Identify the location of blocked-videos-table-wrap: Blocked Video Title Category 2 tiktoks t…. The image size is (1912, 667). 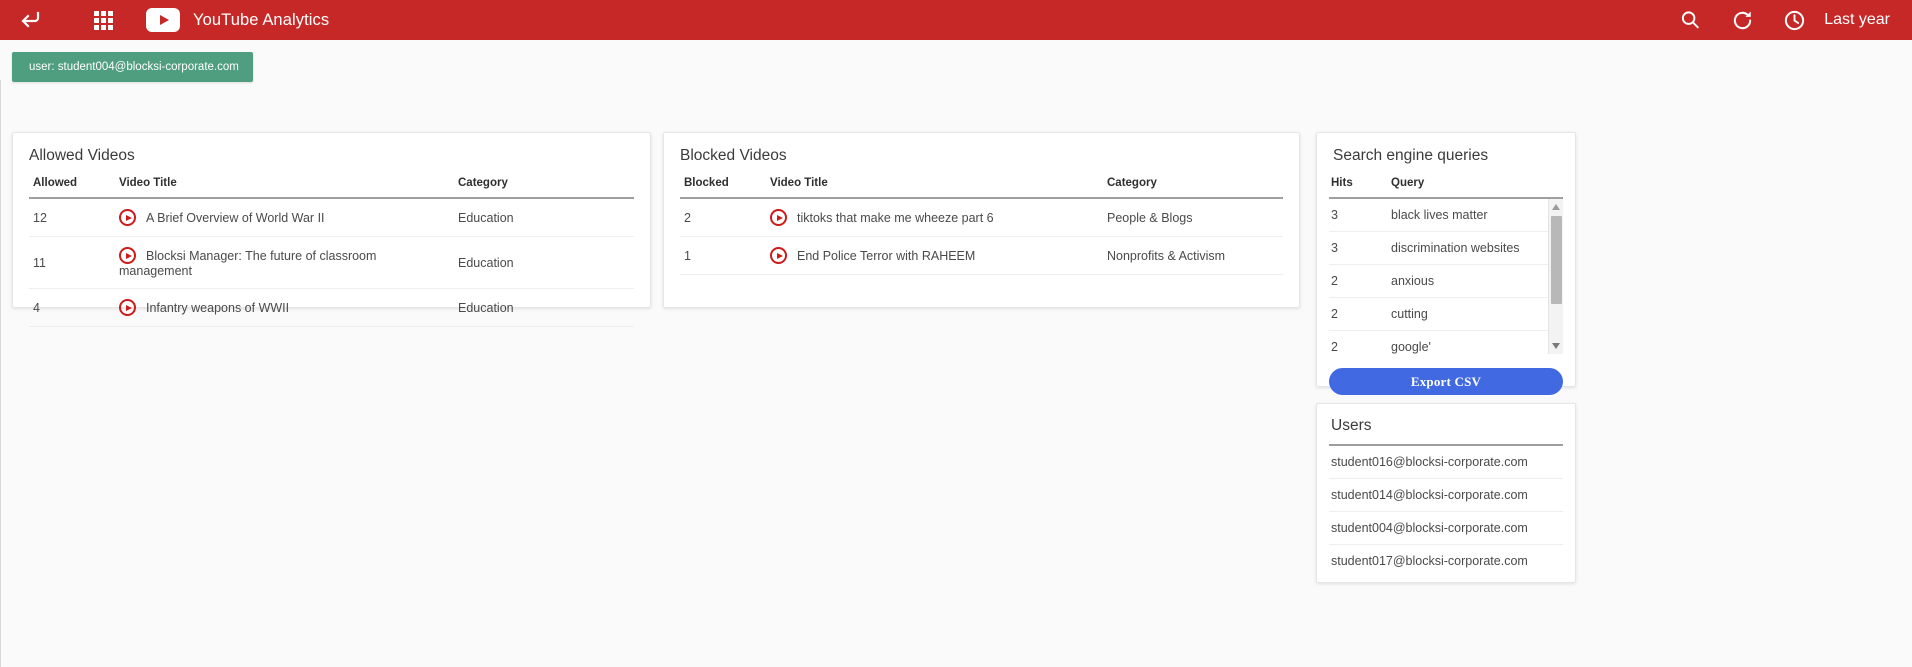
(981, 223).